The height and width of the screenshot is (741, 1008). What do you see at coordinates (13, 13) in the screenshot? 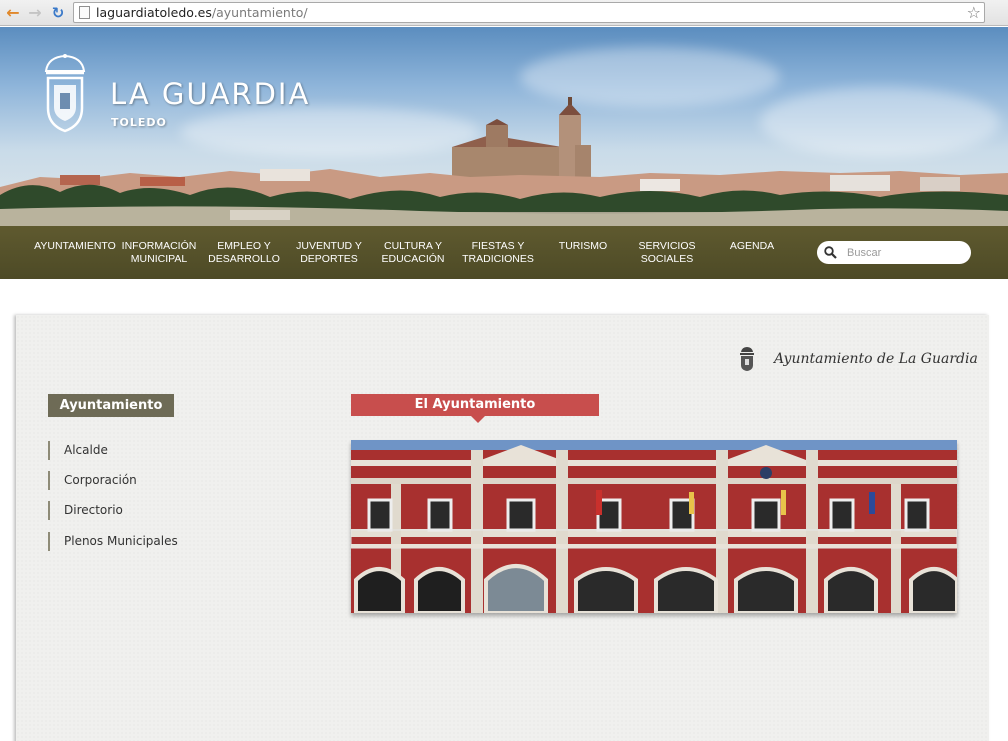
I see `back-arrow-icon: ←` at bounding box center [13, 13].